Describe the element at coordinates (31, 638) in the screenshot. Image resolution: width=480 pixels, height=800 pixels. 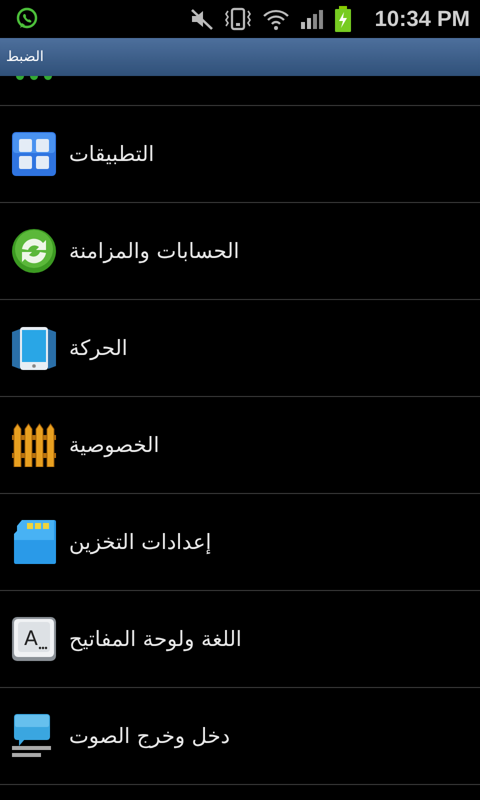
I see `key-letter: A` at that location.